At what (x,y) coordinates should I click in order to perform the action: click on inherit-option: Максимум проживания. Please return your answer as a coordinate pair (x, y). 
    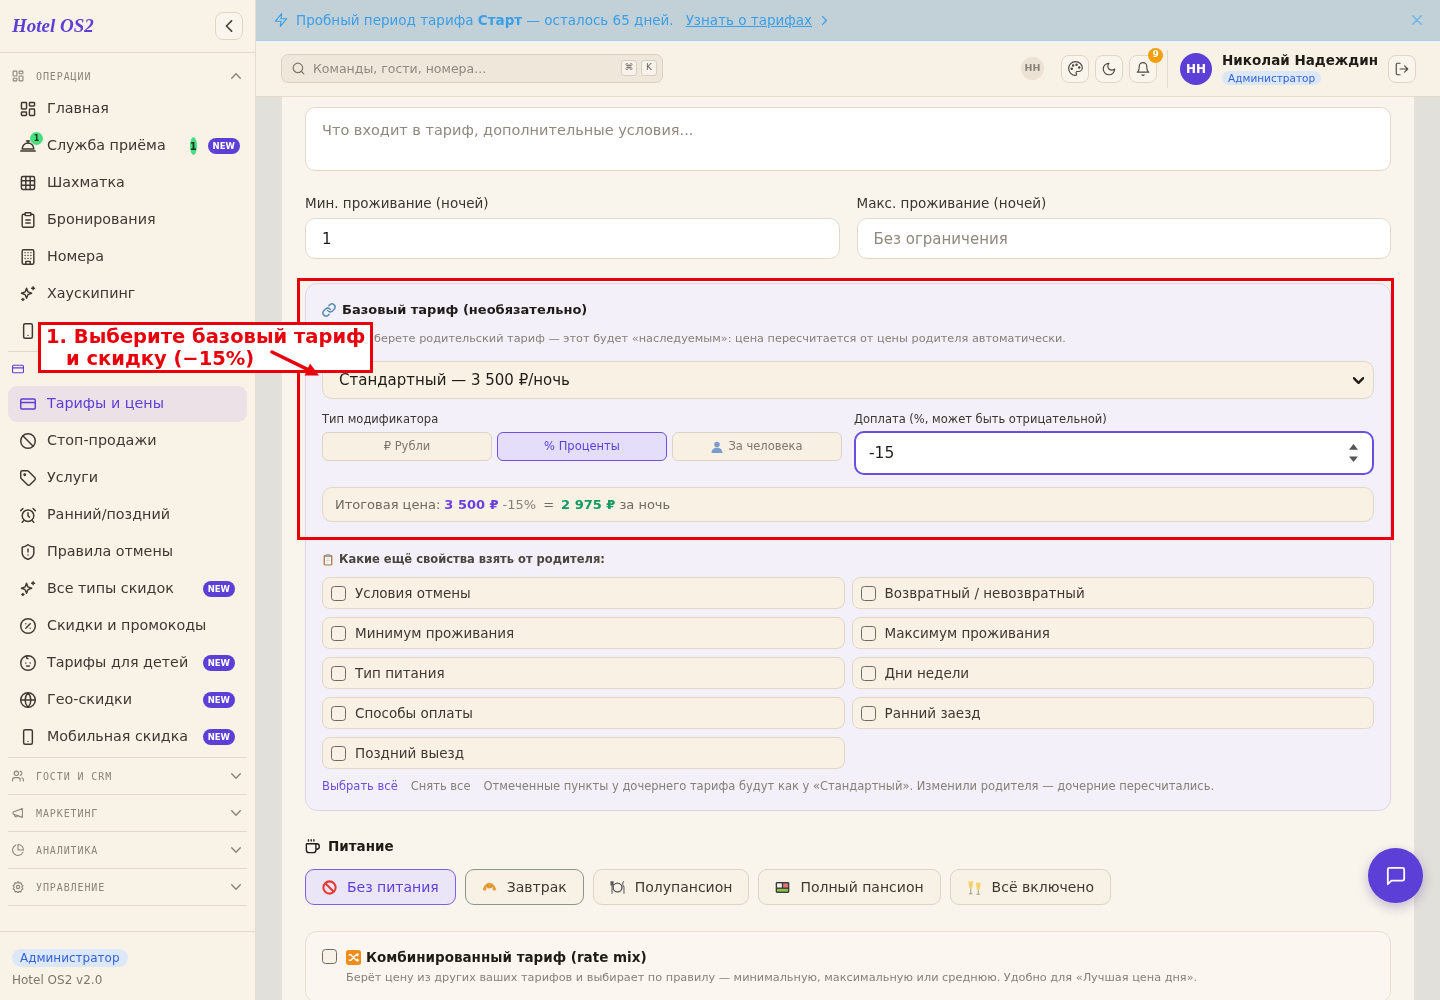
    Looking at the image, I should click on (1112, 633).